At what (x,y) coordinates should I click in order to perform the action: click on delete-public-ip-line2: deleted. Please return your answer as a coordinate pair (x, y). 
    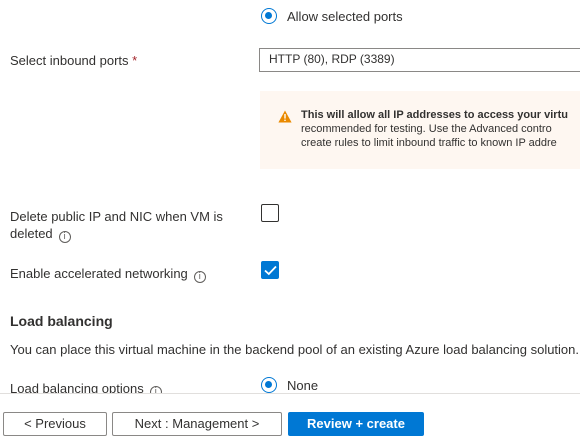
    Looking at the image, I should click on (31, 233).